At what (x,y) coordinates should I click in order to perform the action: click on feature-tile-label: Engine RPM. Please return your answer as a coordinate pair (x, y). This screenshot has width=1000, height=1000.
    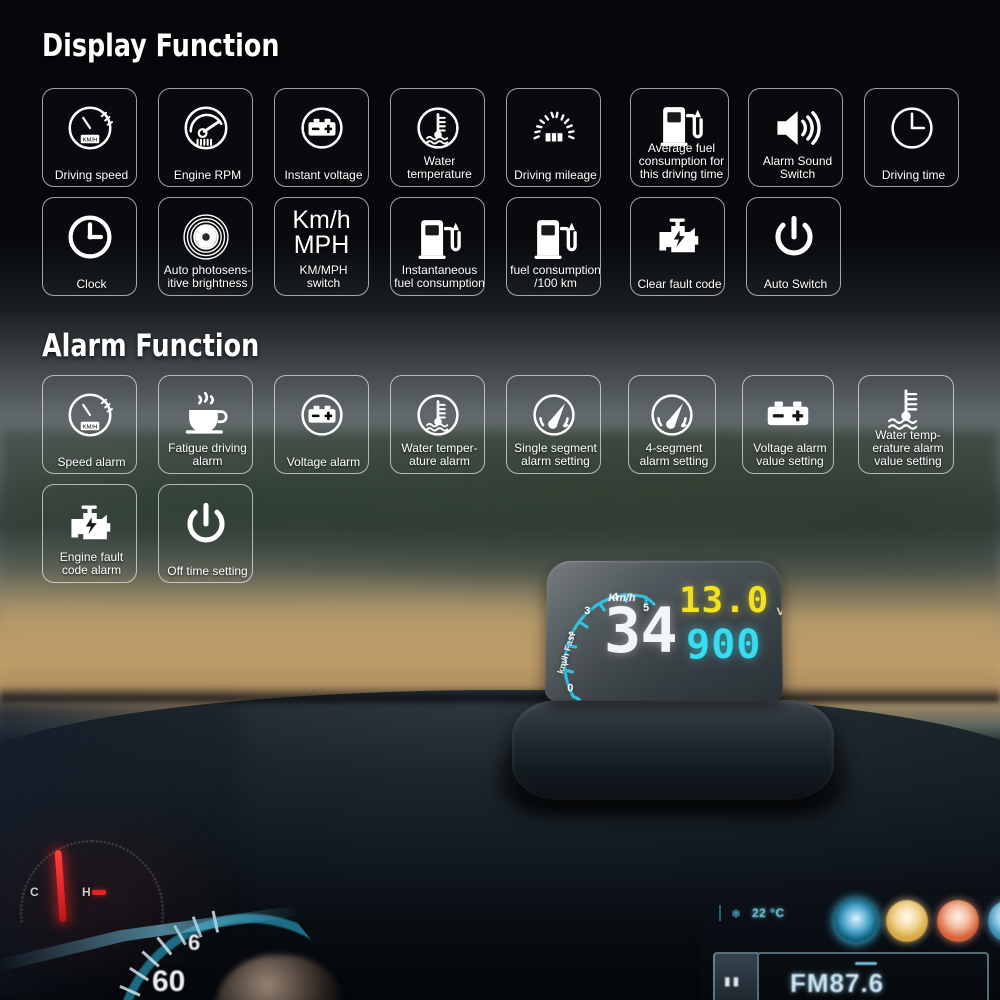
    Looking at the image, I should click on (207, 174).